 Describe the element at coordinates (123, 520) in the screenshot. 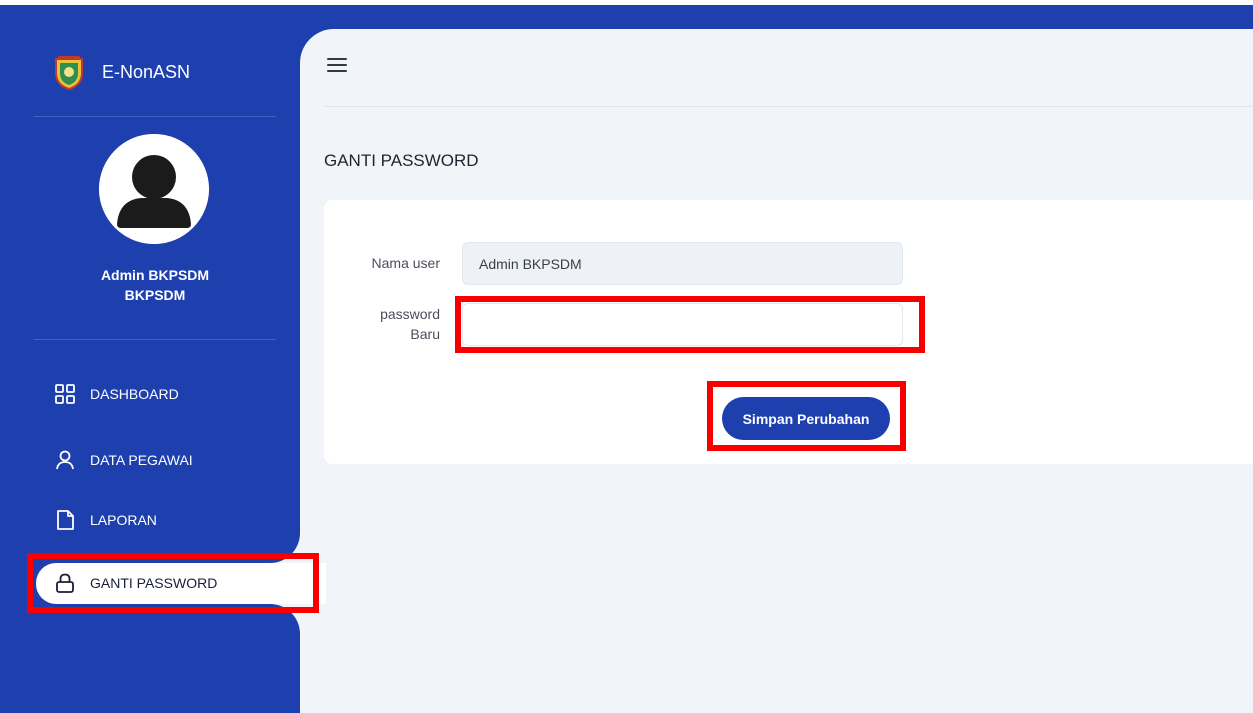

I see `sidebar-item-label: LAPORAN` at that location.